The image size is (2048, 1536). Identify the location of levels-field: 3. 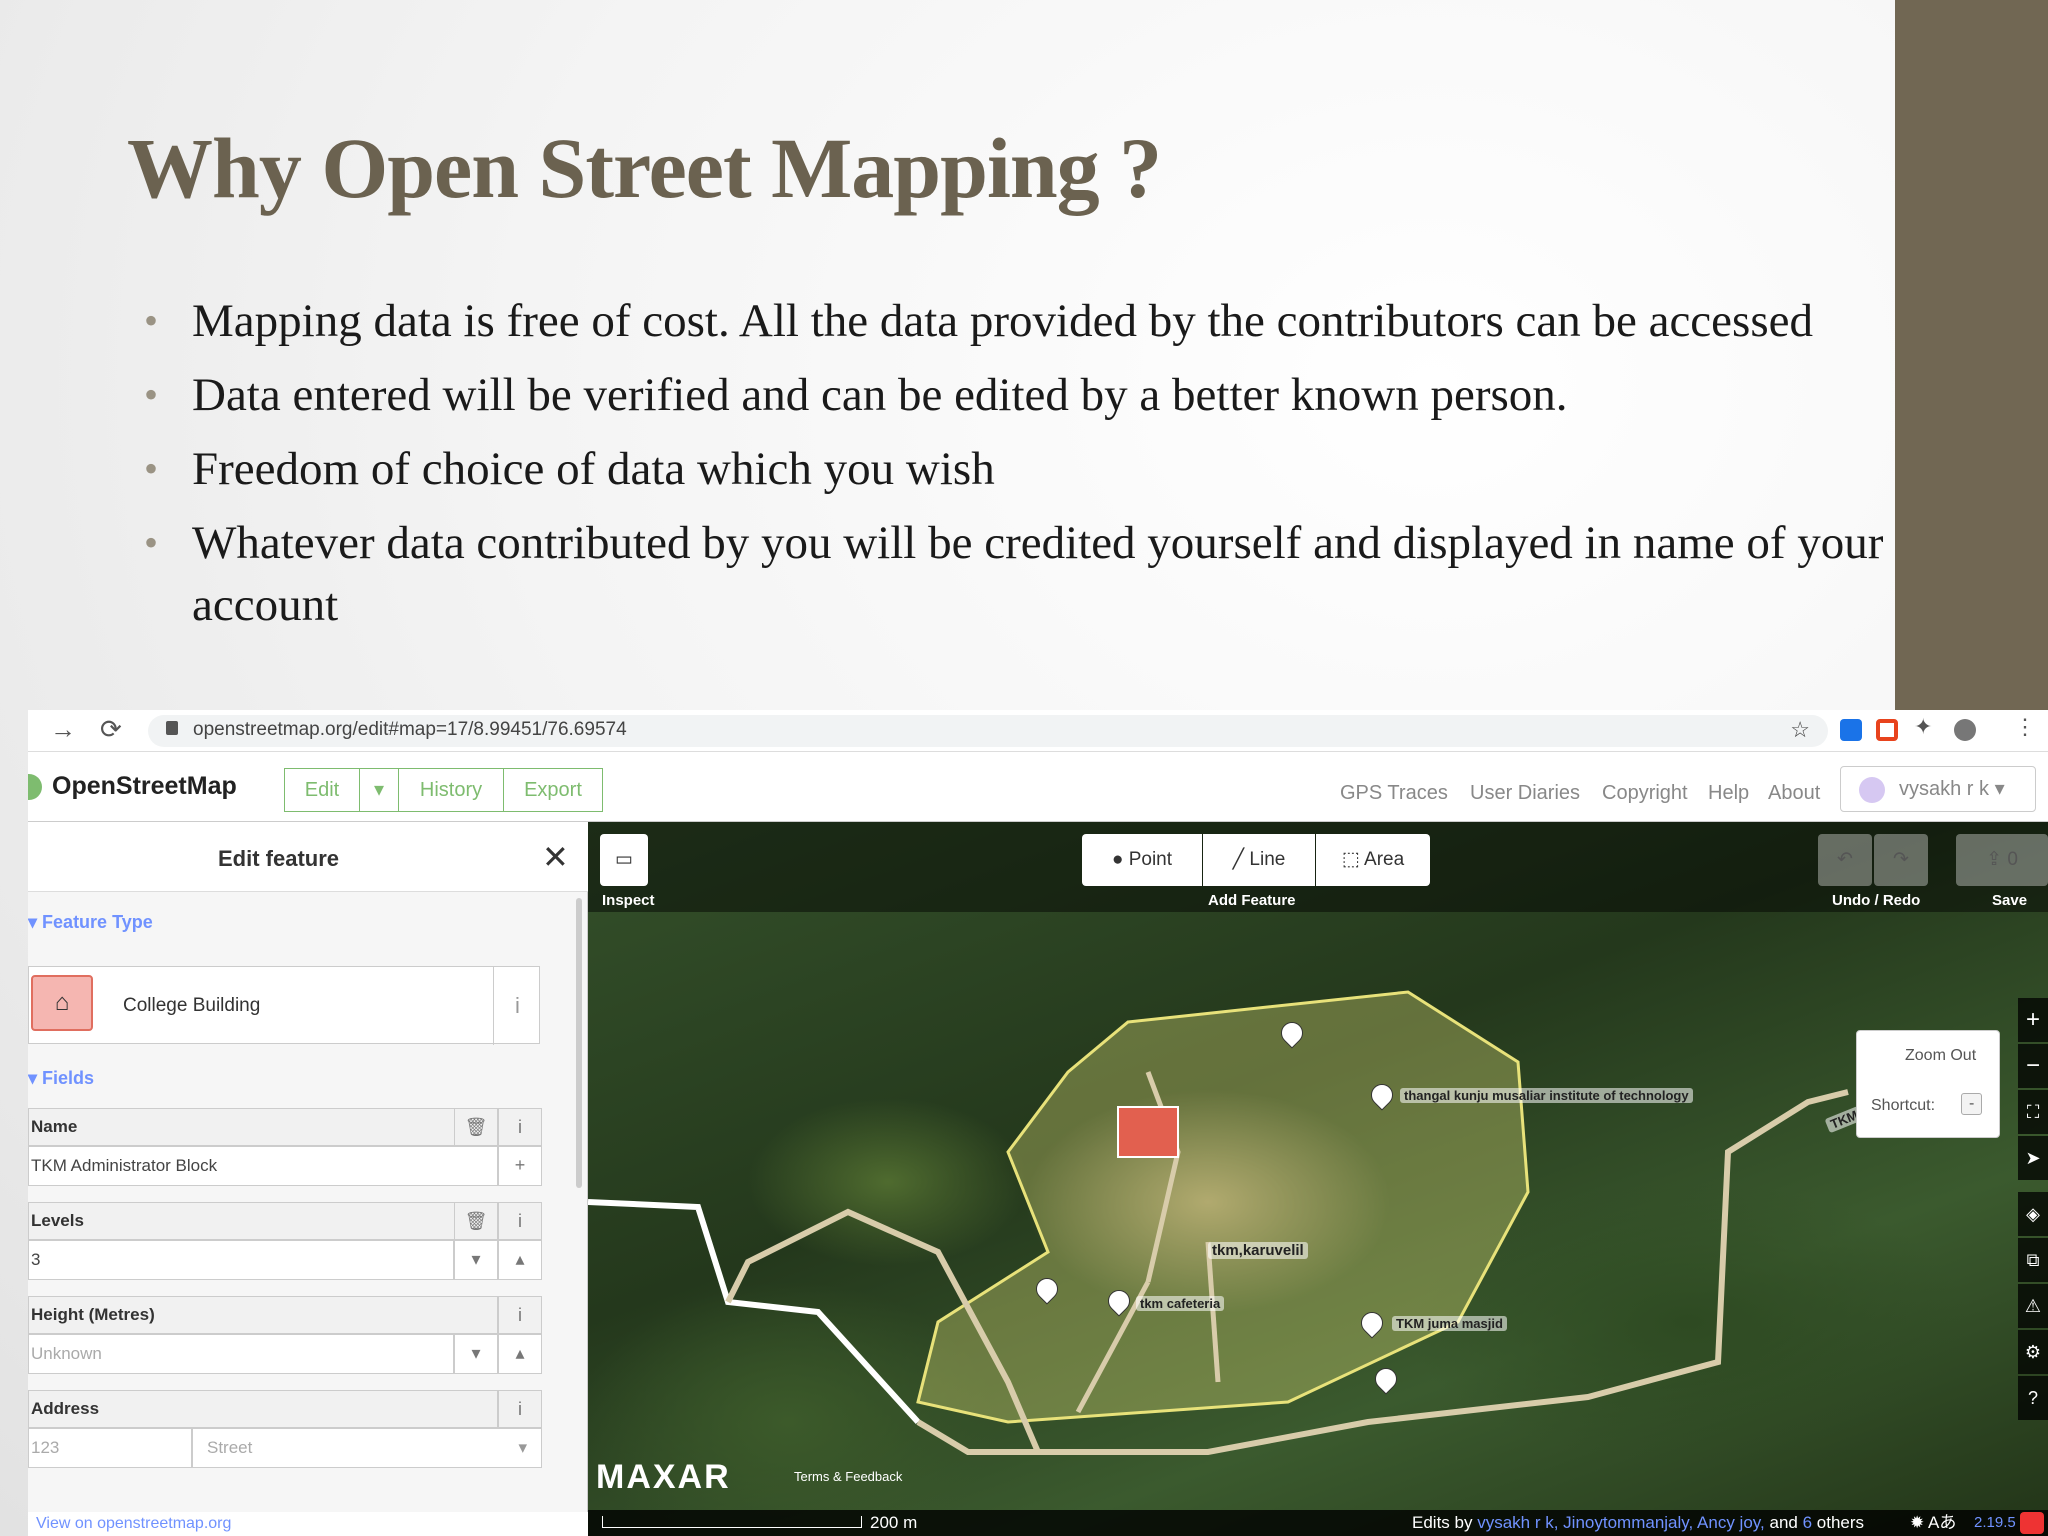
(241, 1260).